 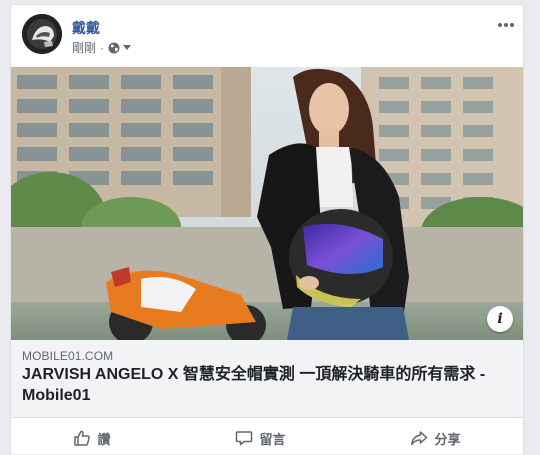 I want to click on share-icon, so click(x=419, y=438).